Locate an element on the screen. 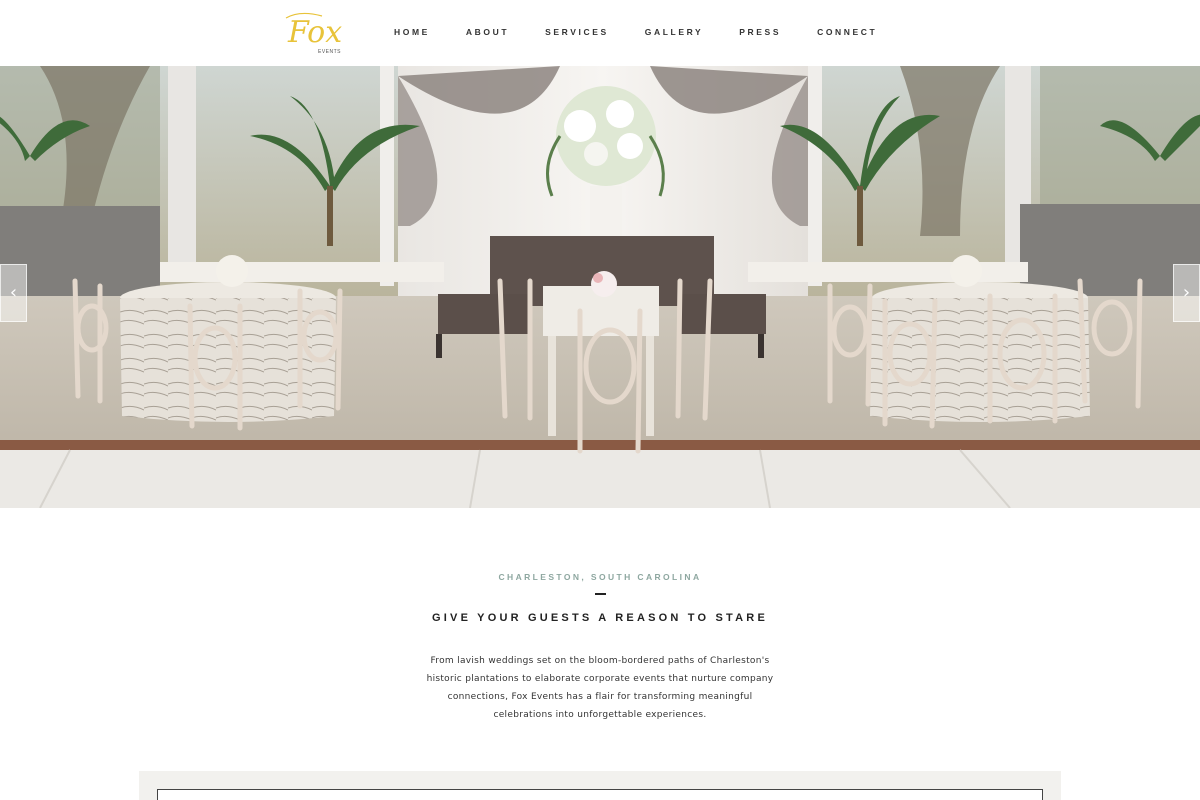  nav-about: ABOUT is located at coordinates (487, 32).